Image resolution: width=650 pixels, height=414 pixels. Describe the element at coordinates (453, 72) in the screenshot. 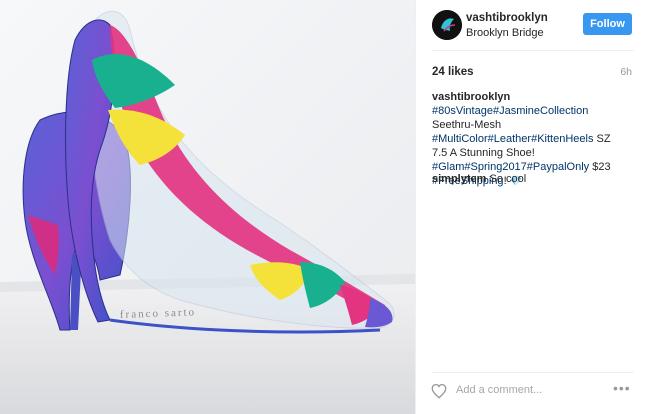

I see `likes-count: 24 likes` at that location.